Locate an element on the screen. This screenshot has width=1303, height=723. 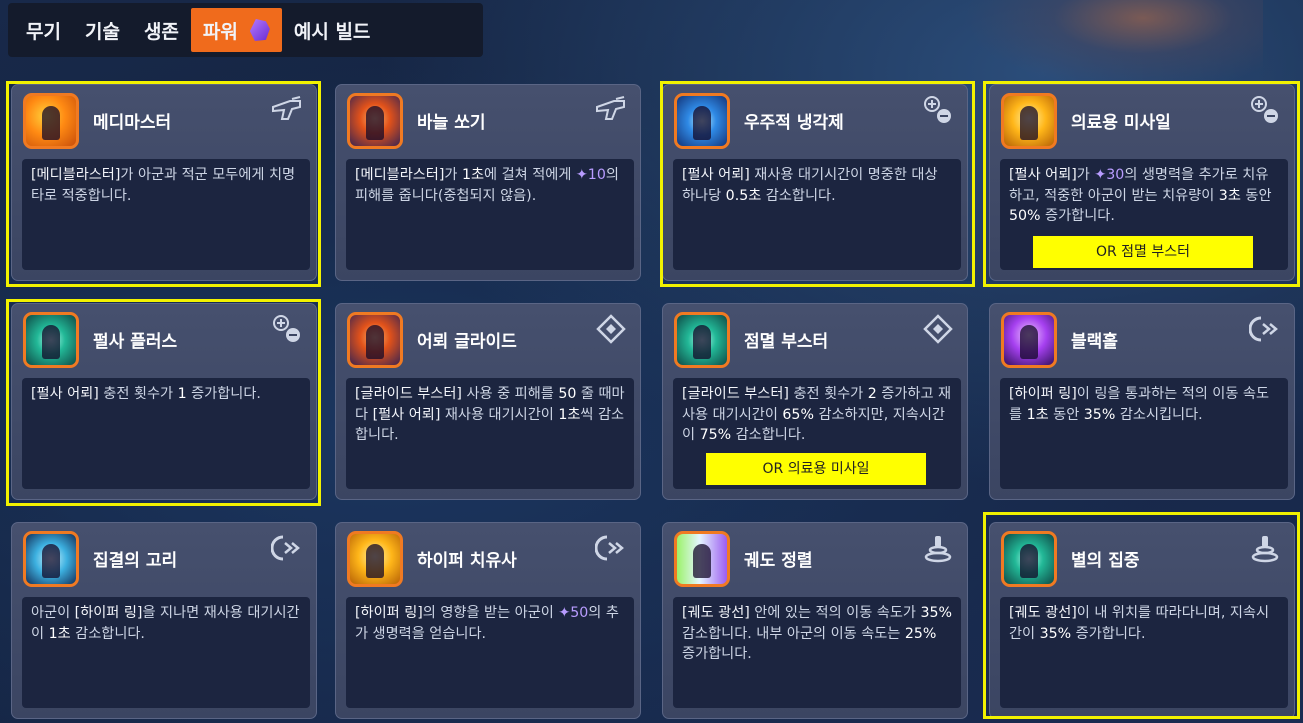
tab-label: 예시 빌드 is located at coordinates (332, 31).